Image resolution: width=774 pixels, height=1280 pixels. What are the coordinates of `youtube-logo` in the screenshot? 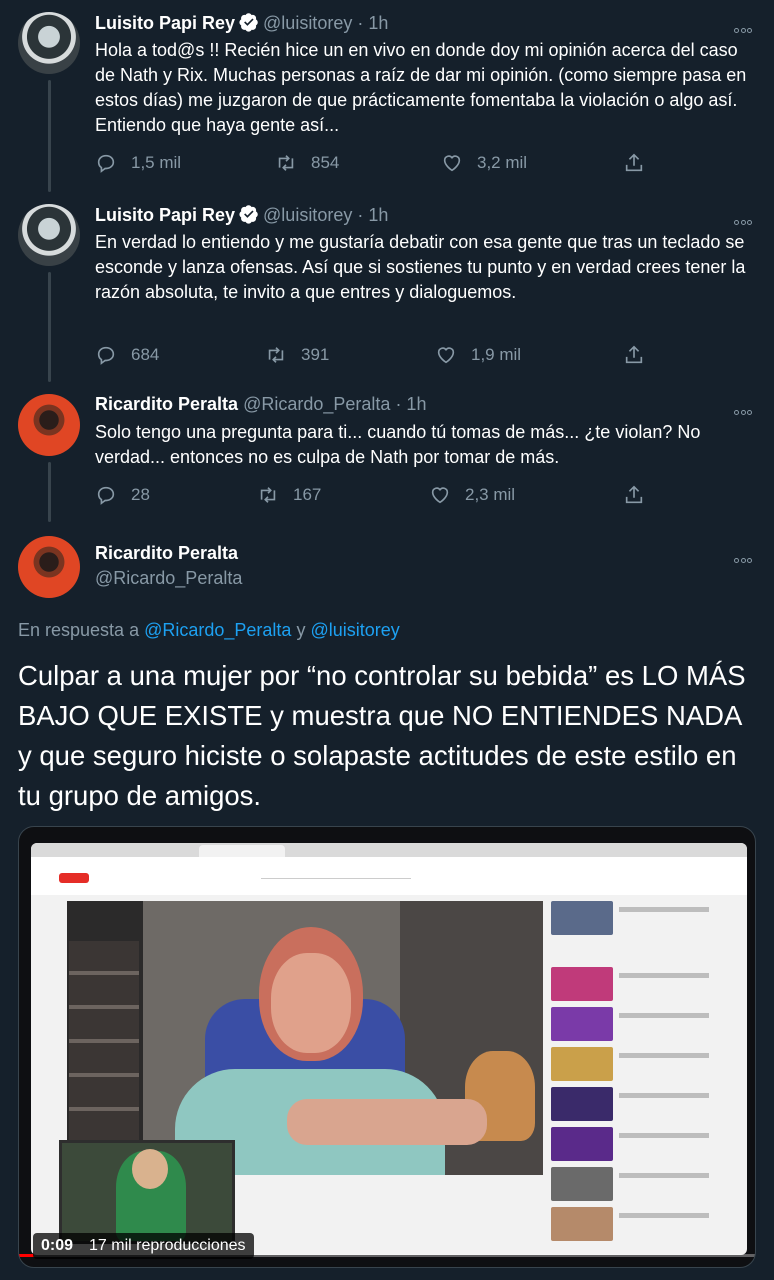 It's located at (74, 878).